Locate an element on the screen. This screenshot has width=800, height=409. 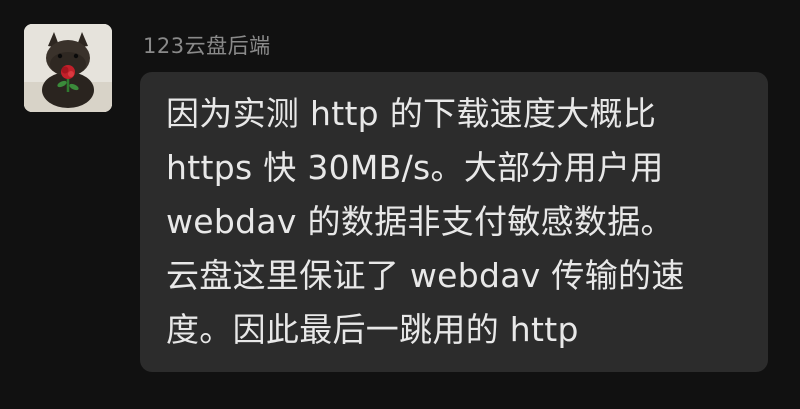
message-line: 度。因此最后一跳用的 http is located at coordinates (372, 329).